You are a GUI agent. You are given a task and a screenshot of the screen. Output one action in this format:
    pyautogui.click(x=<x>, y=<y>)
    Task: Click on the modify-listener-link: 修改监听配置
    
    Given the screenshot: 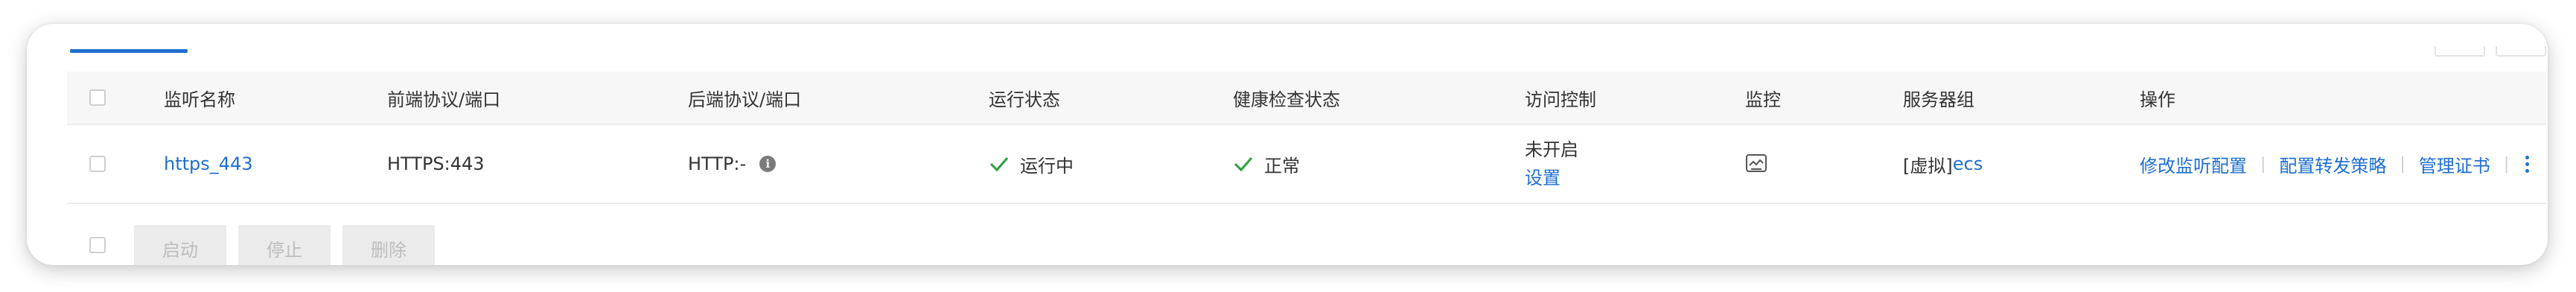 What is the action you would take?
    pyautogui.click(x=2193, y=164)
    